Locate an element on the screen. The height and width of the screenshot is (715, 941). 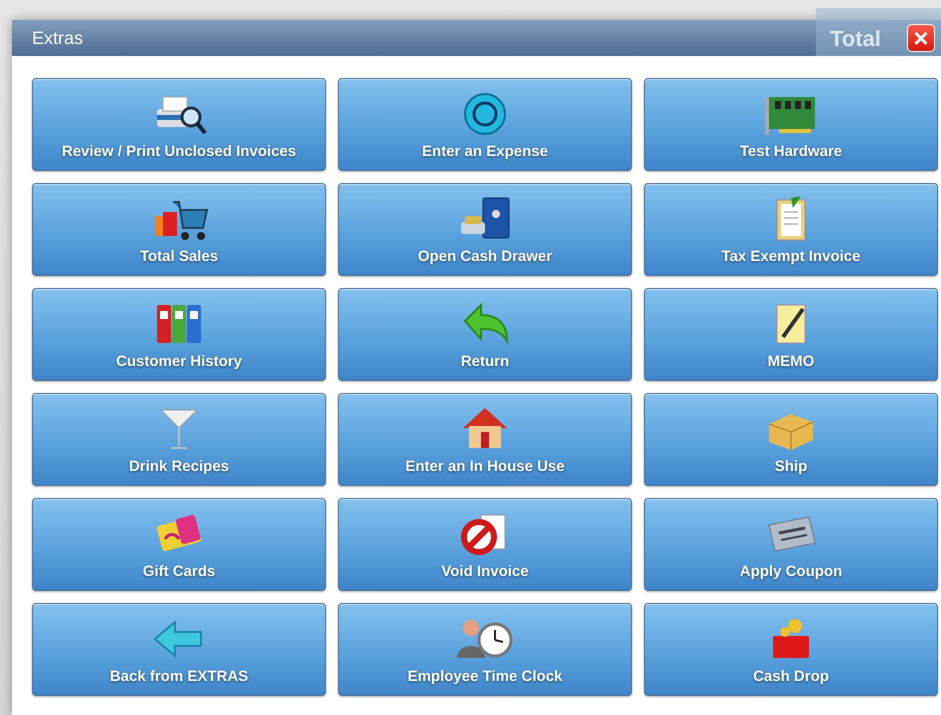
extras-button: Ship is located at coordinates (791, 439).